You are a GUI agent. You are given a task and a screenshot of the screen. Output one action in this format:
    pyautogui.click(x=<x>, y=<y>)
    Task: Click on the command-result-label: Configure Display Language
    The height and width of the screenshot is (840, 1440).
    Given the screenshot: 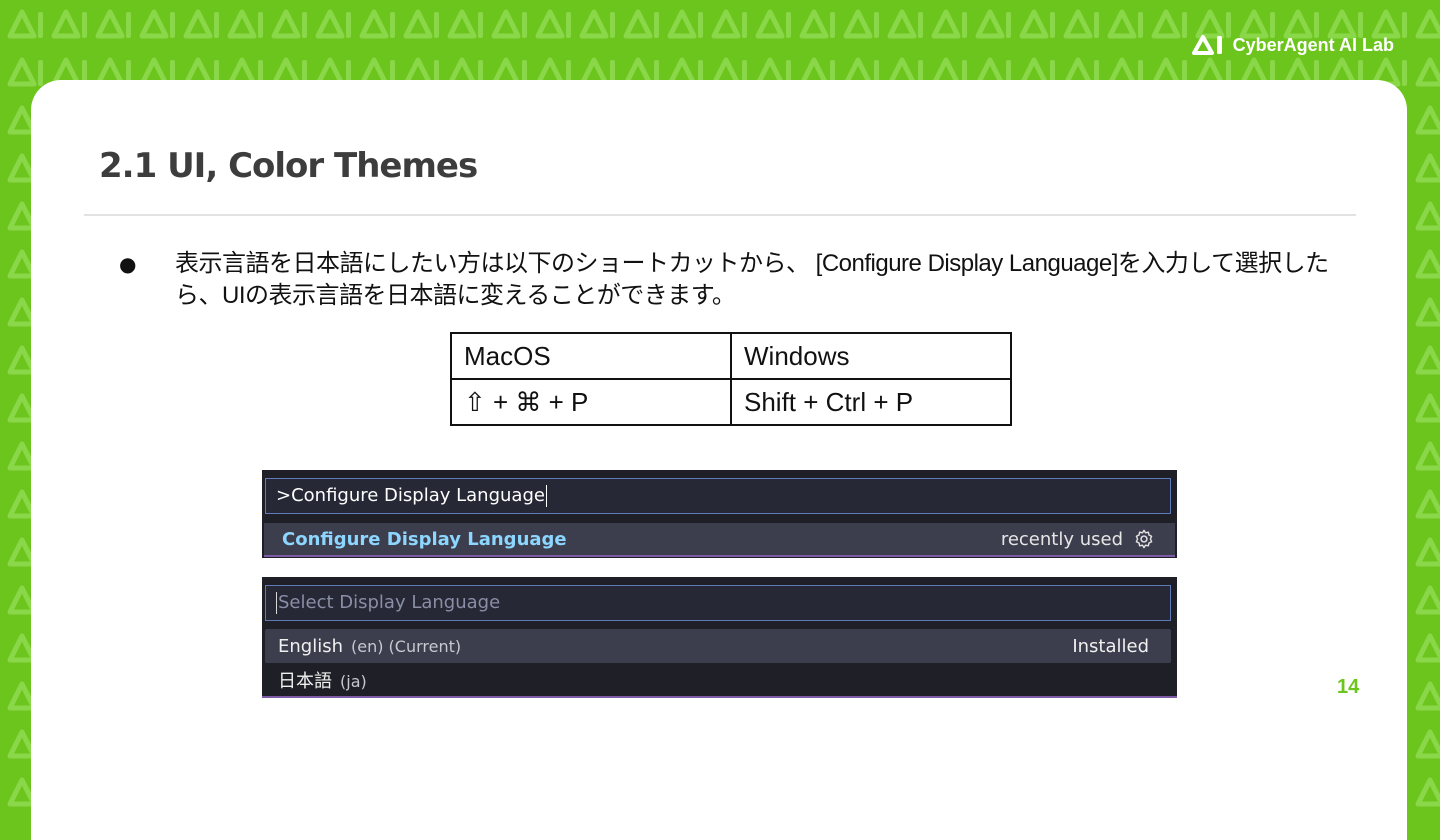 What is the action you would take?
    pyautogui.click(x=424, y=539)
    